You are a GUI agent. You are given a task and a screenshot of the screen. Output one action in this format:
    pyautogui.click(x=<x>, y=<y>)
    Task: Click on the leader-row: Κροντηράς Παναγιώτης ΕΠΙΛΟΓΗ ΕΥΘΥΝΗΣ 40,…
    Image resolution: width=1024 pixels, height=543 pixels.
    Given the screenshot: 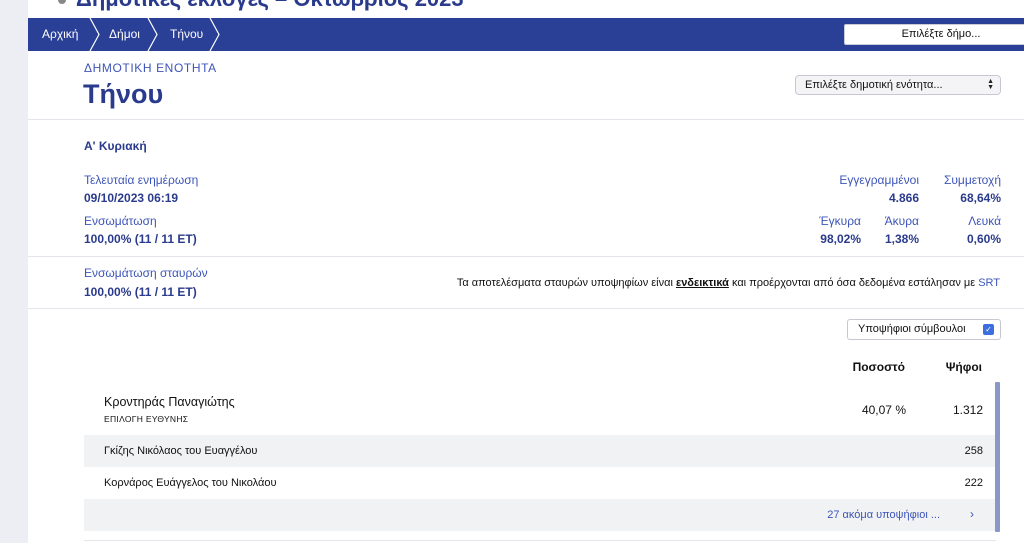 What is the action you would take?
    pyautogui.click(x=540, y=407)
    